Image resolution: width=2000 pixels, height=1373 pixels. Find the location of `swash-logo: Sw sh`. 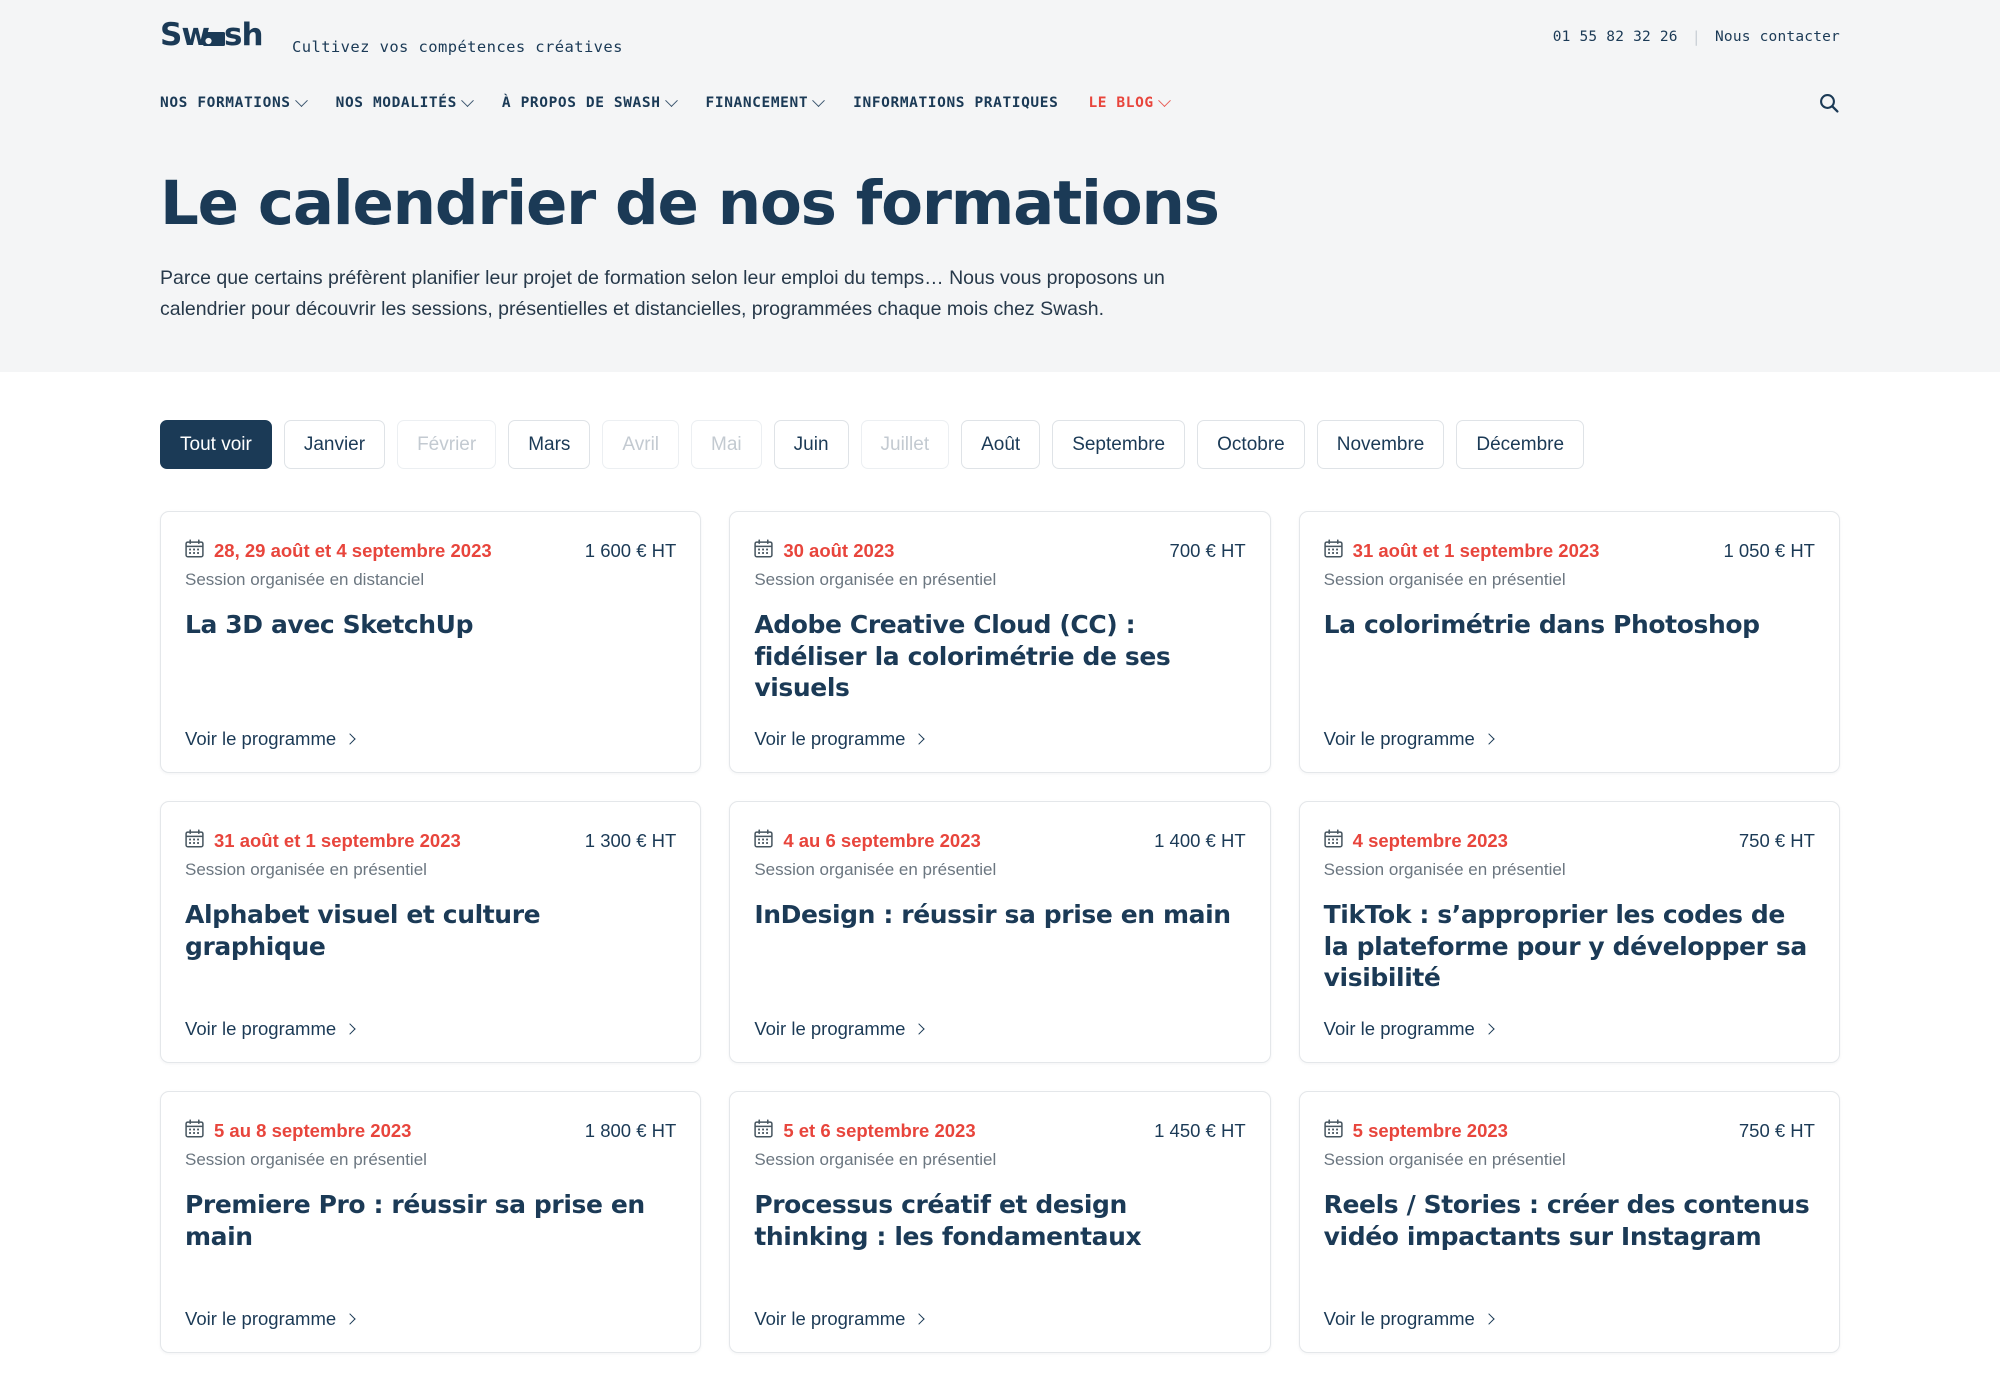

swash-logo: Sw sh is located at coordinates (214, 35).